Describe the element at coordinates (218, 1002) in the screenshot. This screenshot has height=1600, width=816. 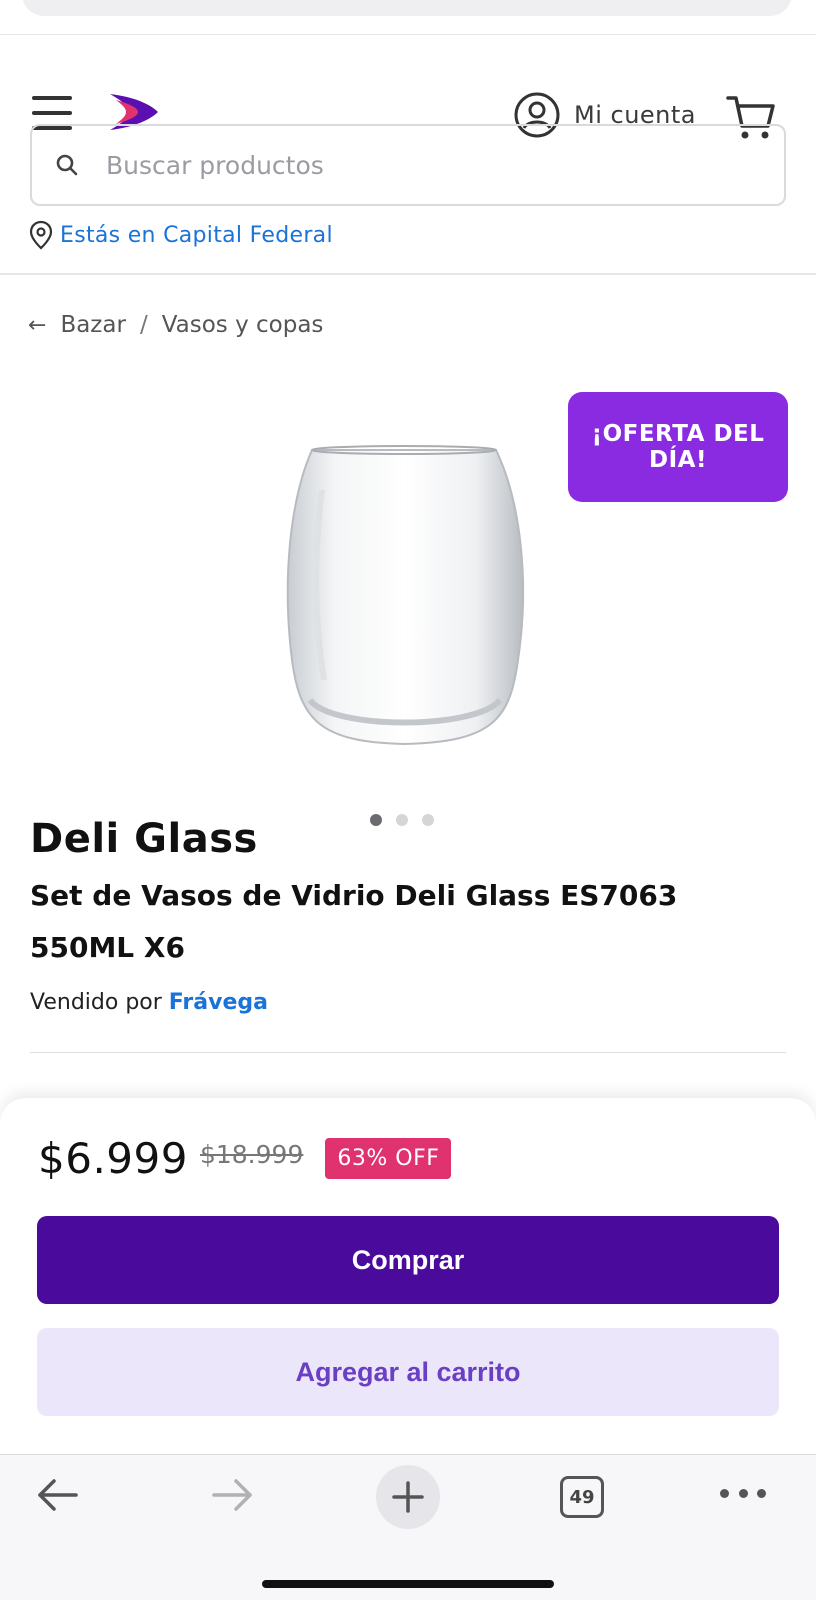
I see `seller-link: Frávega` at that location.